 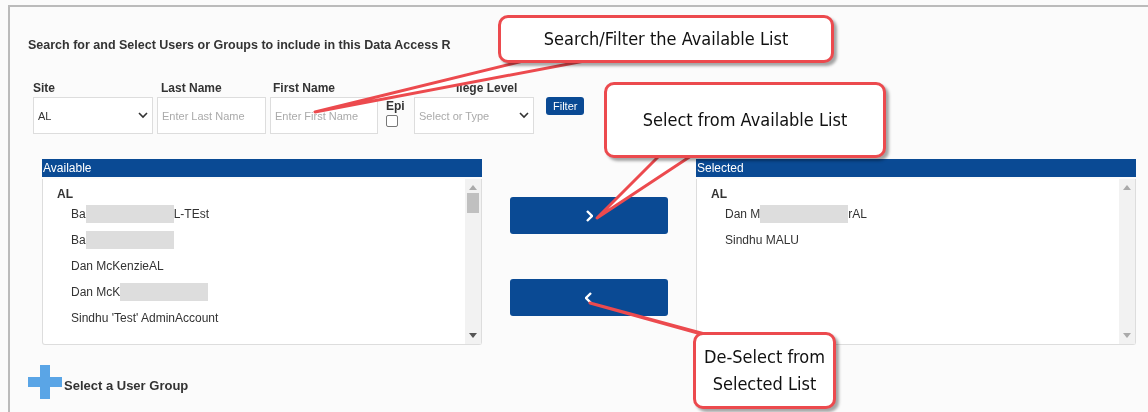 What do you see at coordinates (304, 88) in the screenshot?
I see `field-label: First Name` at bounding box center [304, 88].